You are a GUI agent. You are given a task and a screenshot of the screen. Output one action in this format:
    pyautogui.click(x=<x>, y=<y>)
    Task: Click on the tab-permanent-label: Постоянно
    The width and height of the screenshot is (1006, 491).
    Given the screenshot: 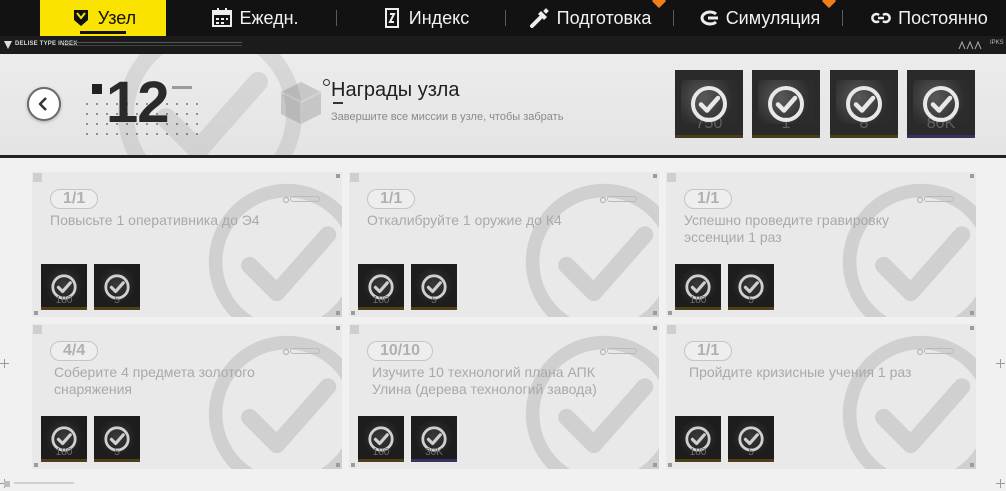 What is the action you would take?
    pyautogui.click(x=943, y=17)
    